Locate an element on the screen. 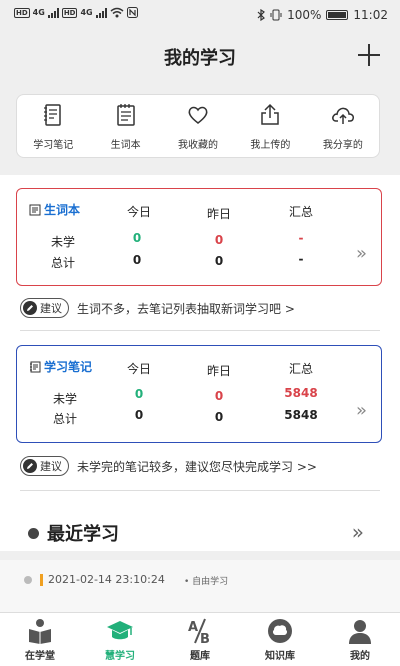 This screenshot has width=400, height=666. heart-icon is located at coordinates (198, 115).